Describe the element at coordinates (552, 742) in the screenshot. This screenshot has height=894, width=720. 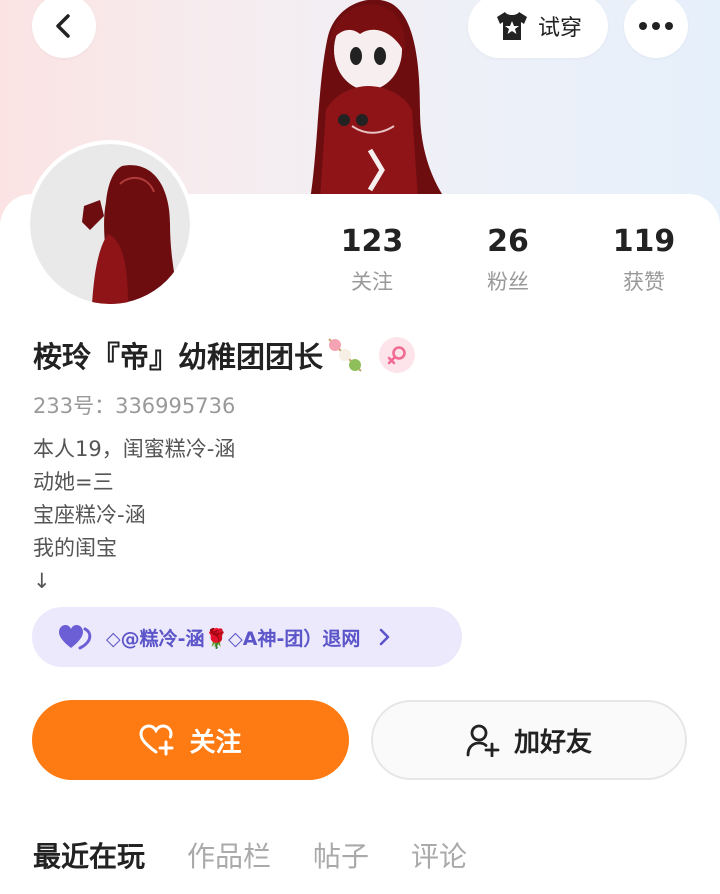
I see `add-friend-label: 加好友` at that location.